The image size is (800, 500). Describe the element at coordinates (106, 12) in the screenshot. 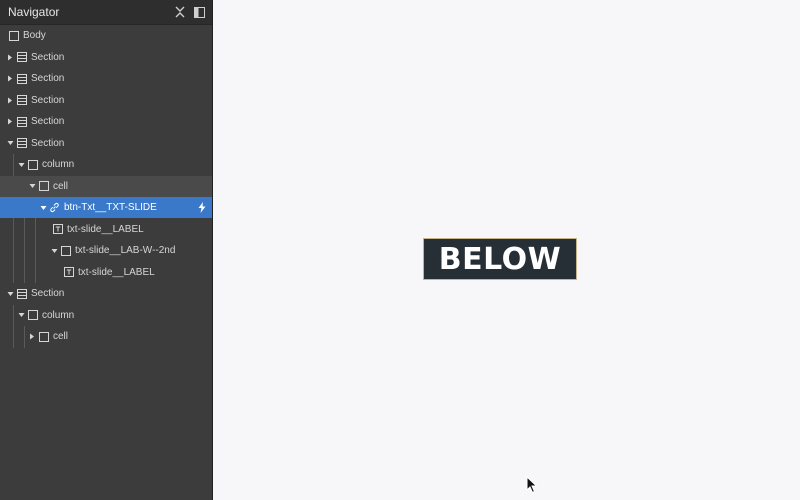

I see `navigator-header: Navigator` at that location.